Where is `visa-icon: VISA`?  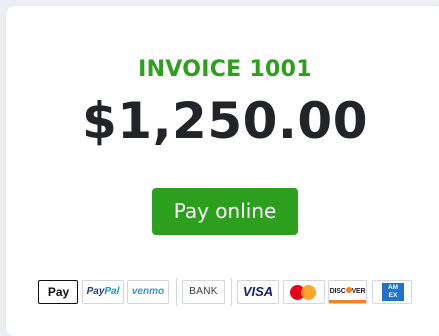 visa-icon: VISA is located at coordinates (258, 292).